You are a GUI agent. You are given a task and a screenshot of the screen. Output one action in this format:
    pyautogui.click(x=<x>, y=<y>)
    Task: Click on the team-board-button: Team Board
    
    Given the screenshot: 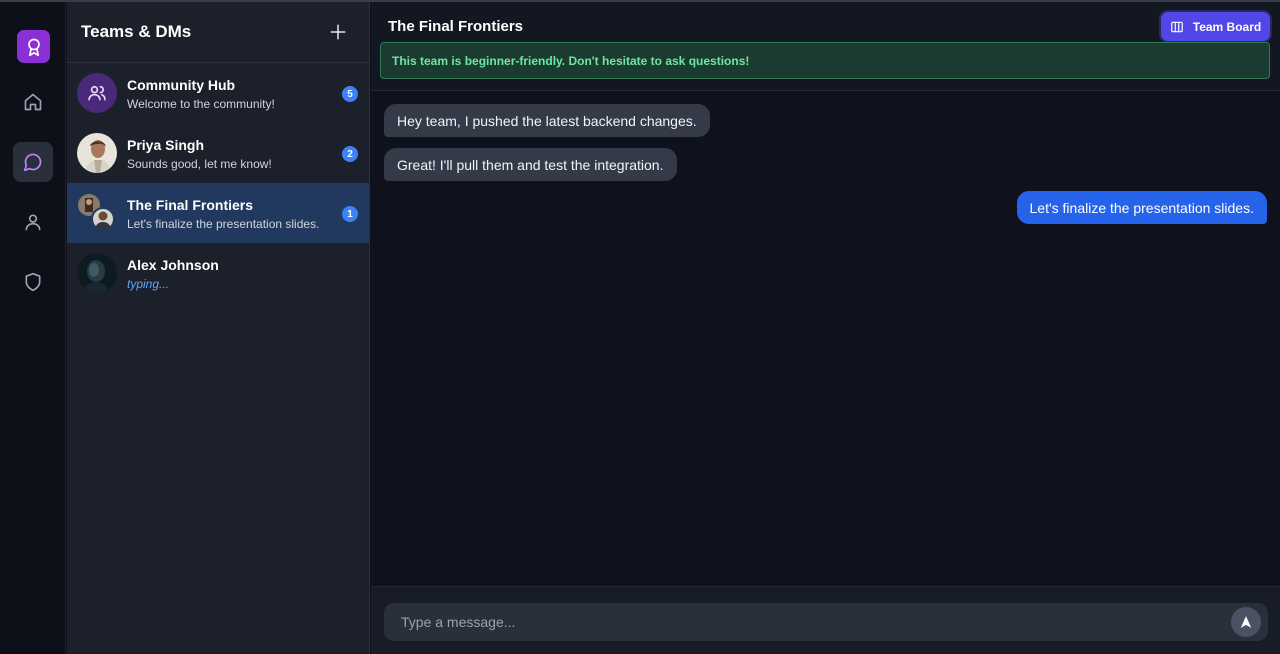 What is the action you would take?
    pyautogui.click(x=1215, y=26)
    